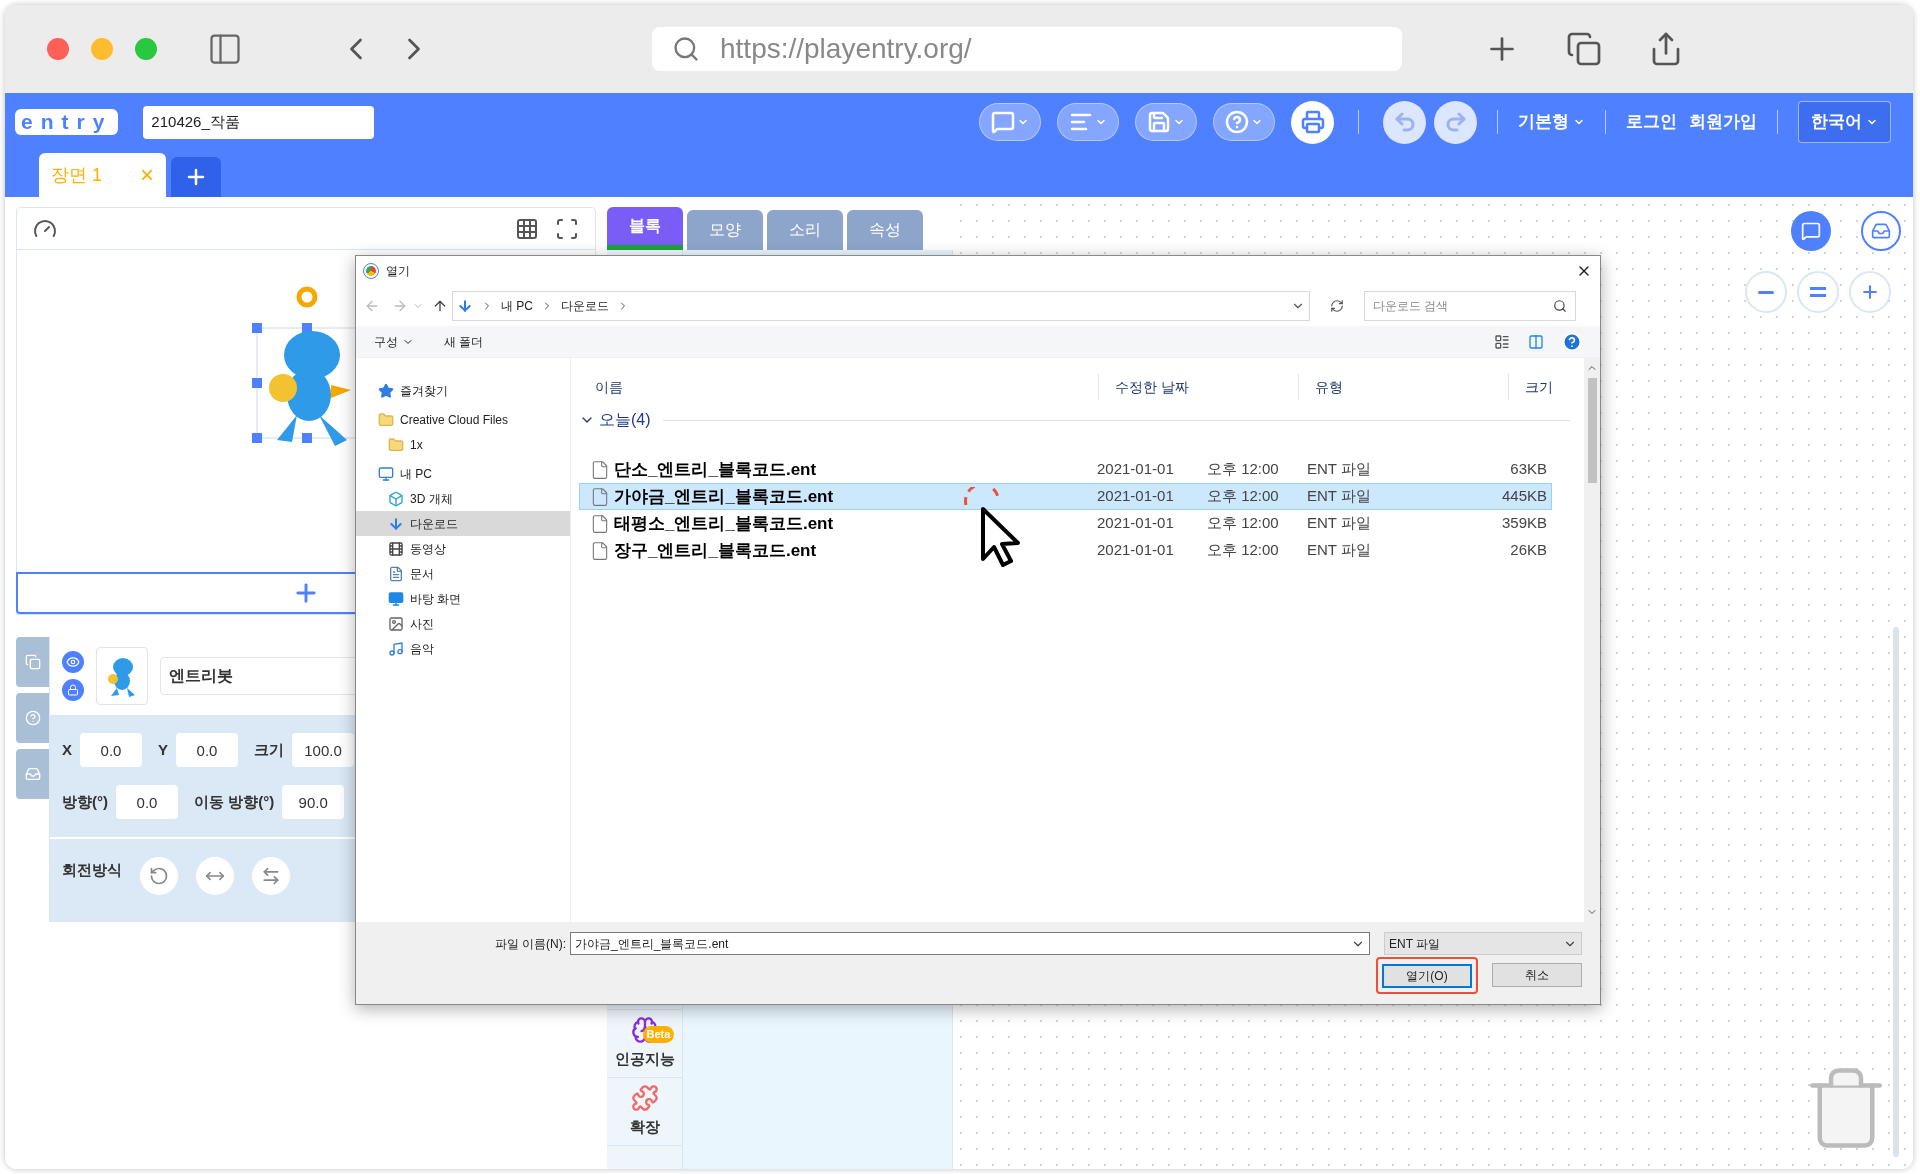  Describe the element at coordinates (645, 228) in the screenshot. I see `block-tab: 블록` at that location.